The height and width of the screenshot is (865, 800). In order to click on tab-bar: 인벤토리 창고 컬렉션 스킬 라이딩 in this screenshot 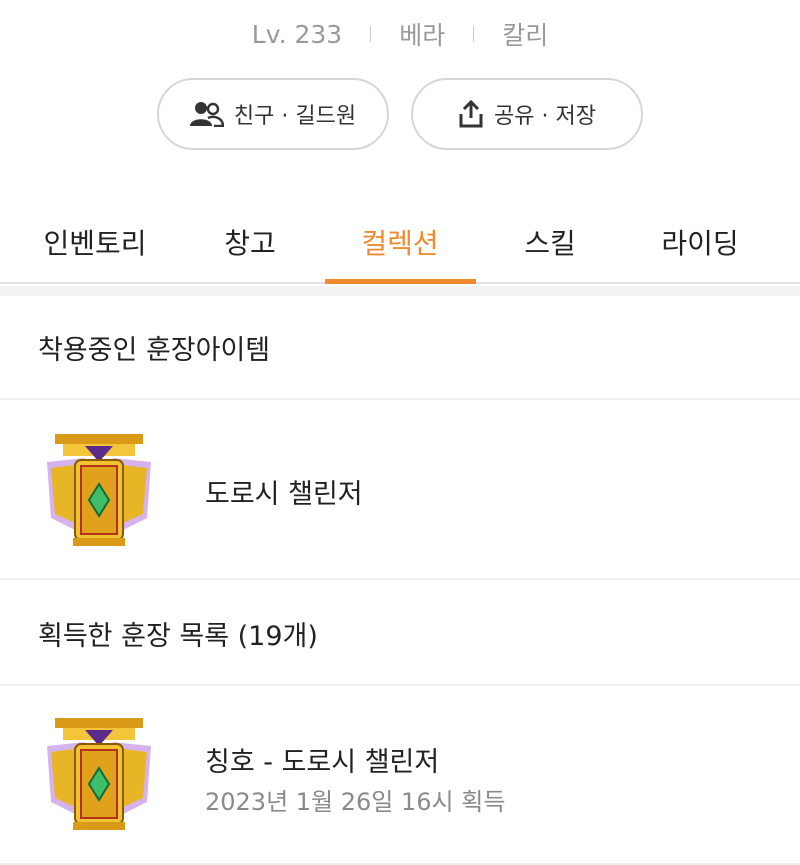, I will do `click(400, 241)`.